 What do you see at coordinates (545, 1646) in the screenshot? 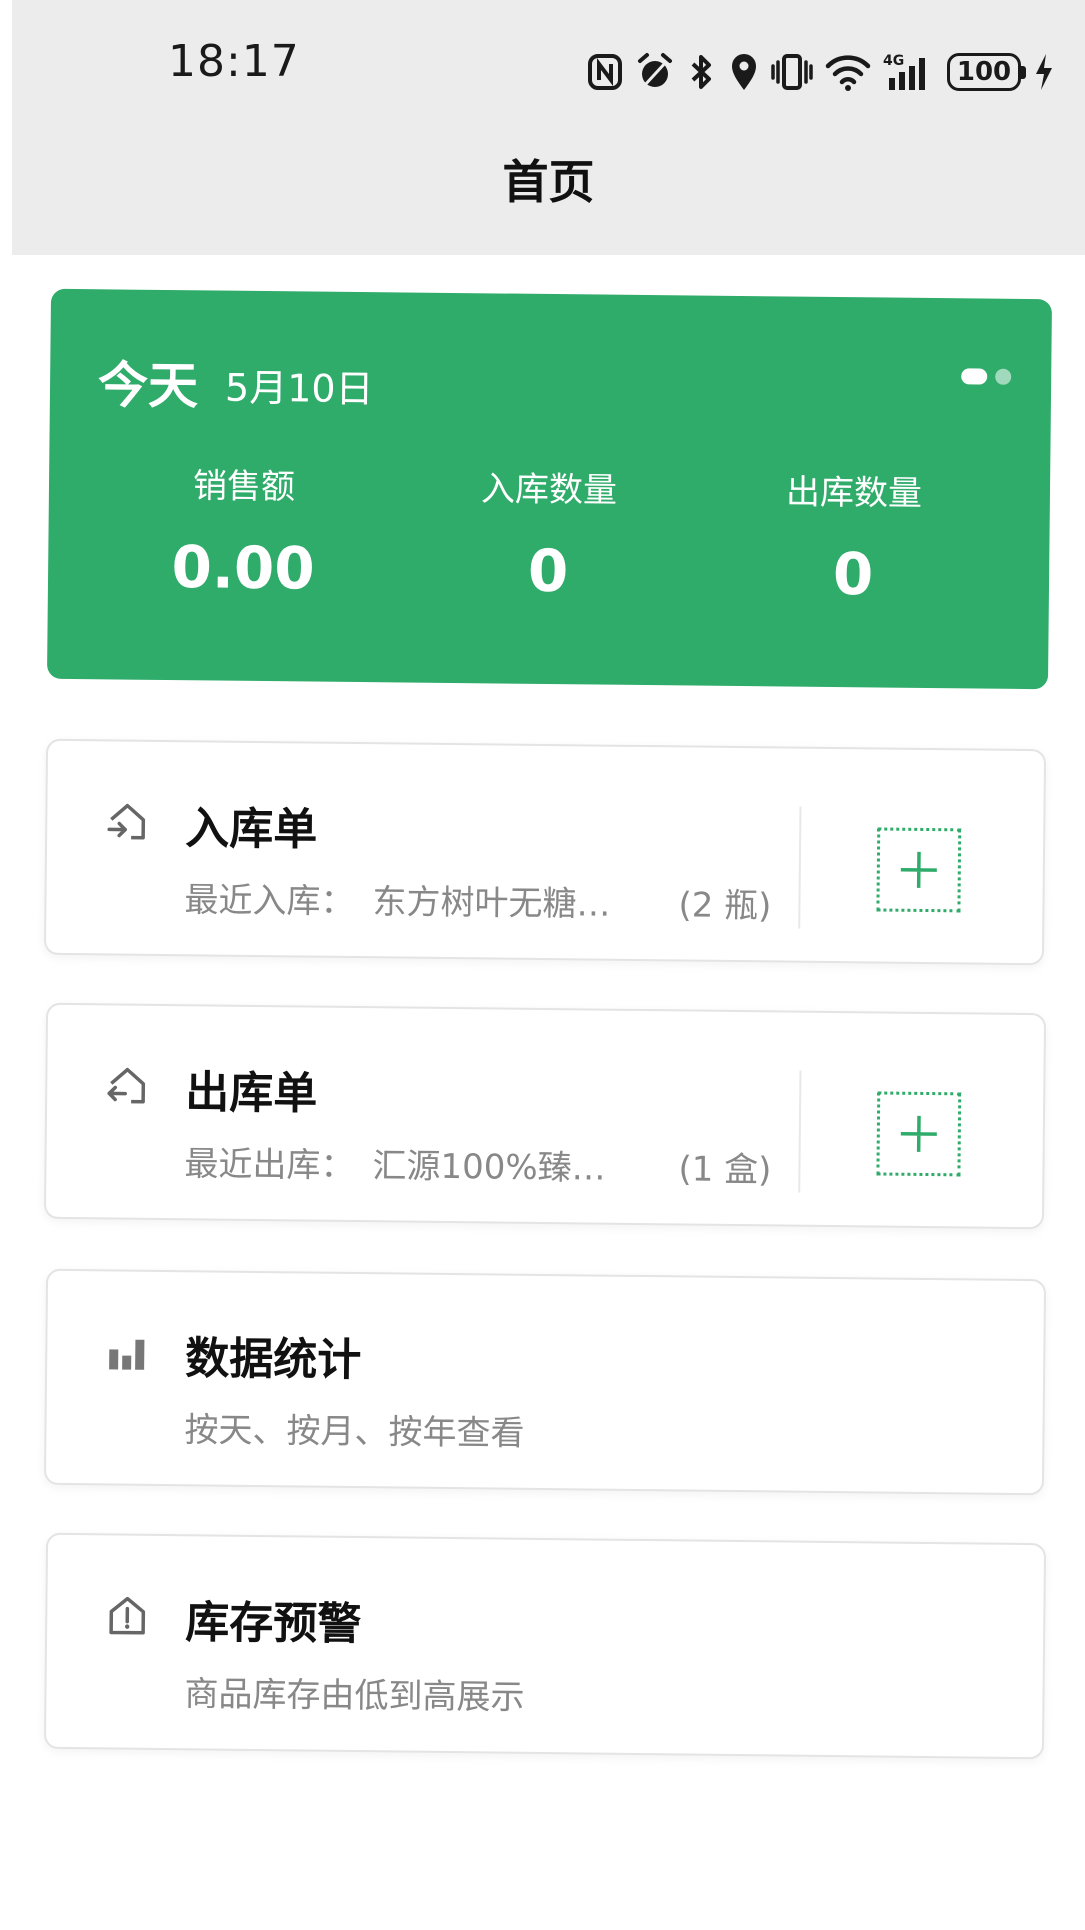
I see `stock-warning-card: 库存预警 商品库存由低到高展示` at bounding box center [545, 1646].